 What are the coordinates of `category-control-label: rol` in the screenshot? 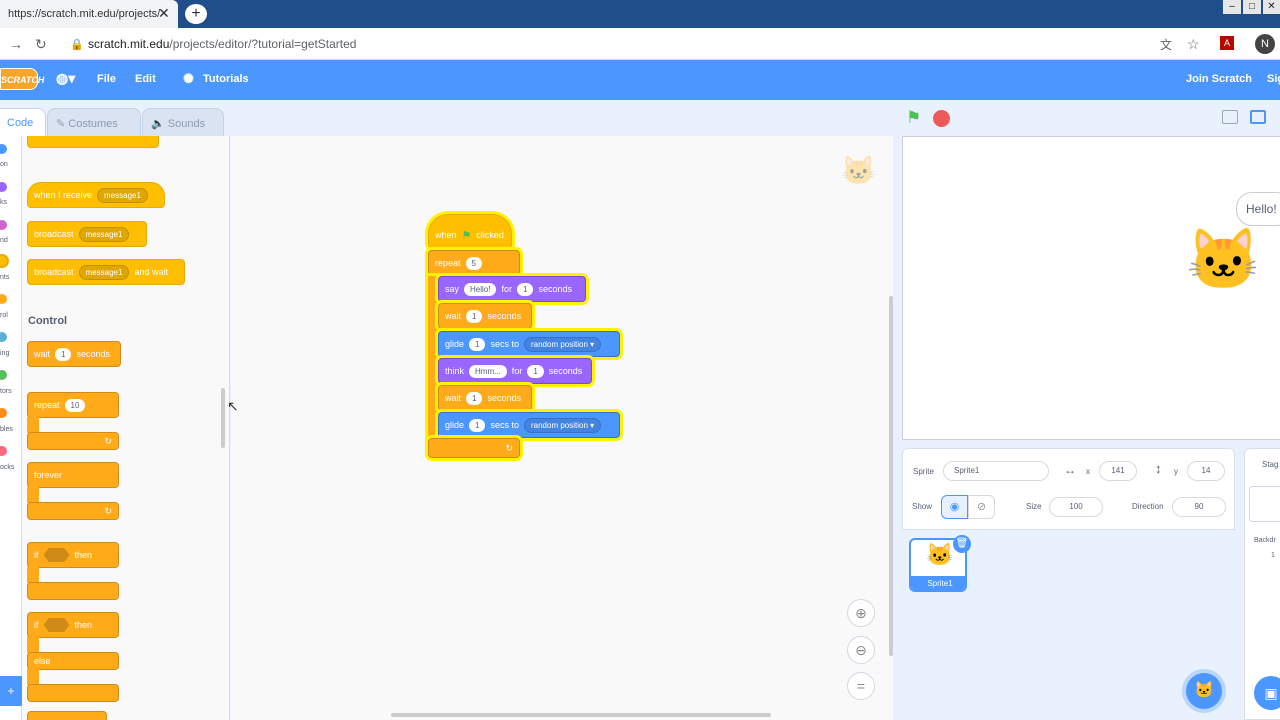 It's located at (4, 315).